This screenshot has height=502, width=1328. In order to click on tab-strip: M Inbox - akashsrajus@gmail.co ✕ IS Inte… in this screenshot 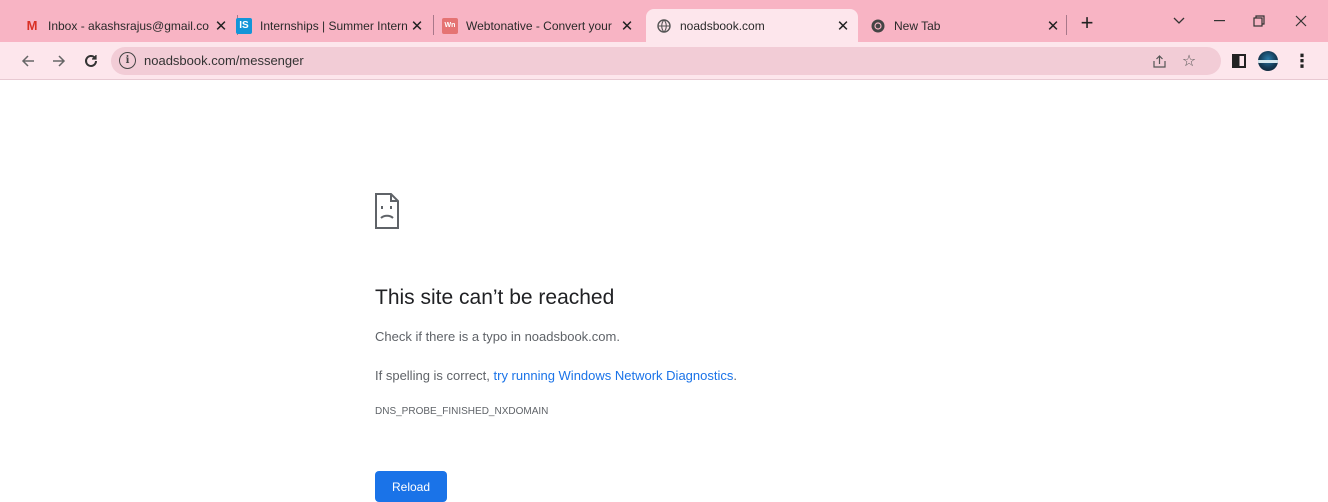, I will do `click(664, 21)`.